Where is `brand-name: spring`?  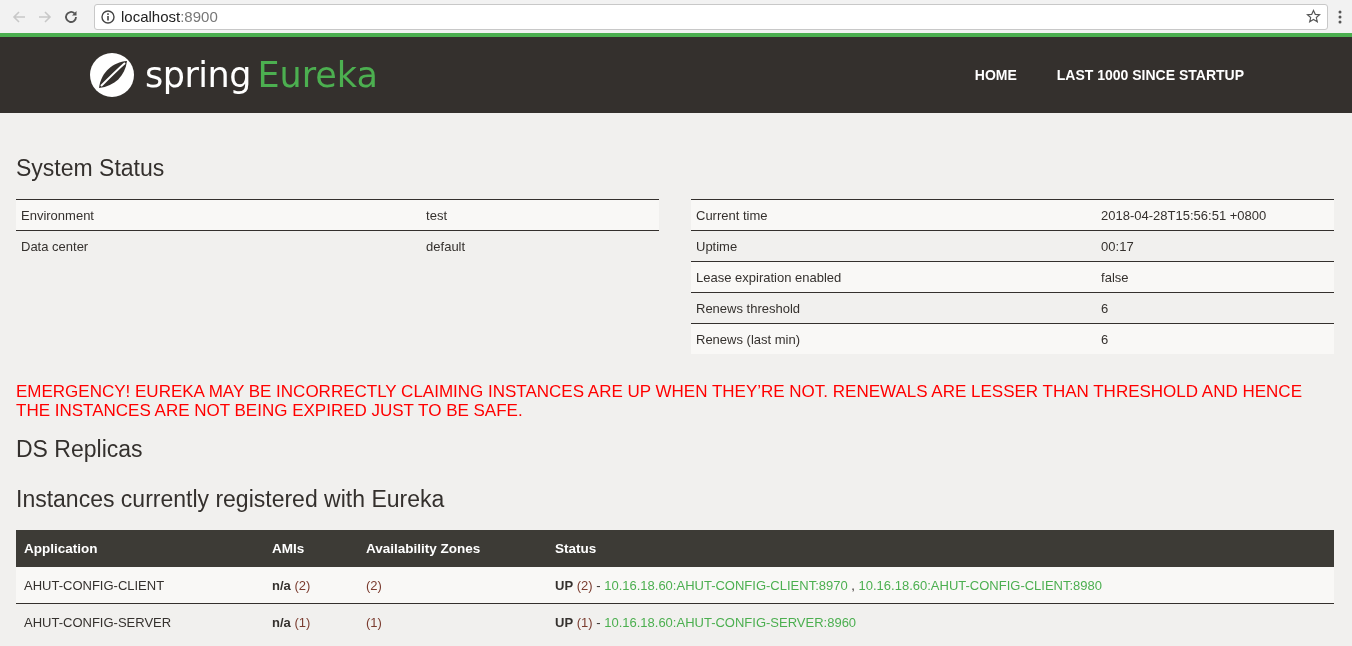 brand-name: spring is located at coordinates (198, 75).